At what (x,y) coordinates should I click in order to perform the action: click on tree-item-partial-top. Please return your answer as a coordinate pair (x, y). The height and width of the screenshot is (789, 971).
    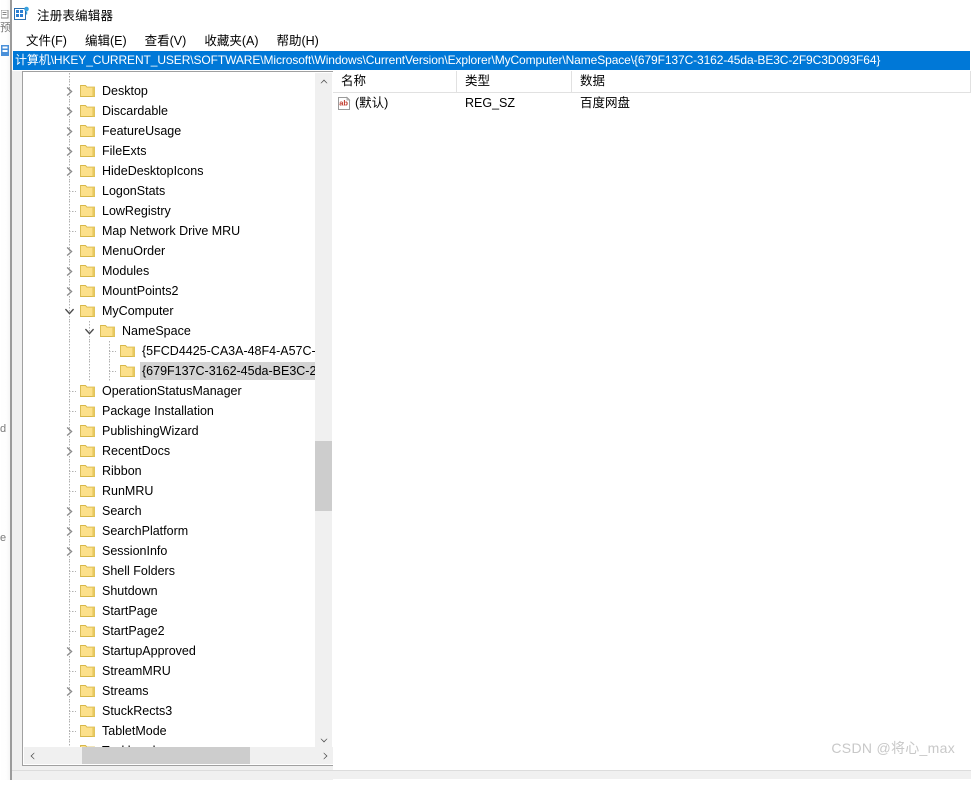
    Looking at the image, I should click on (170, 76).